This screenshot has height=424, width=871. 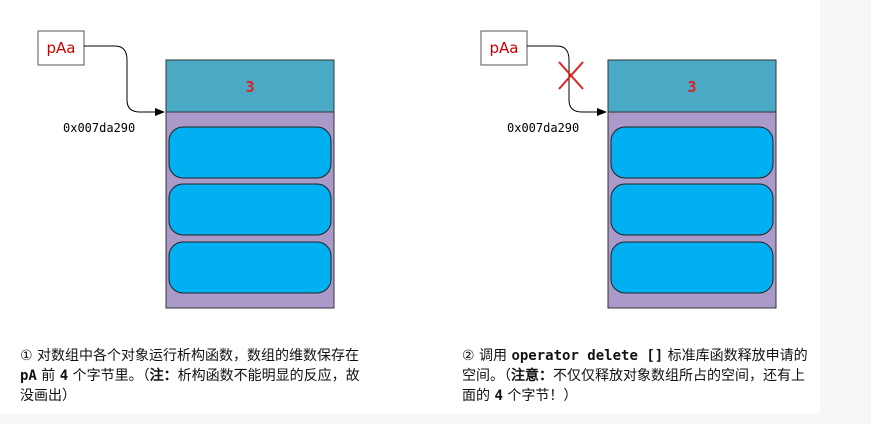 I want to click on caption-text: 前, so click(x=48, y=376).